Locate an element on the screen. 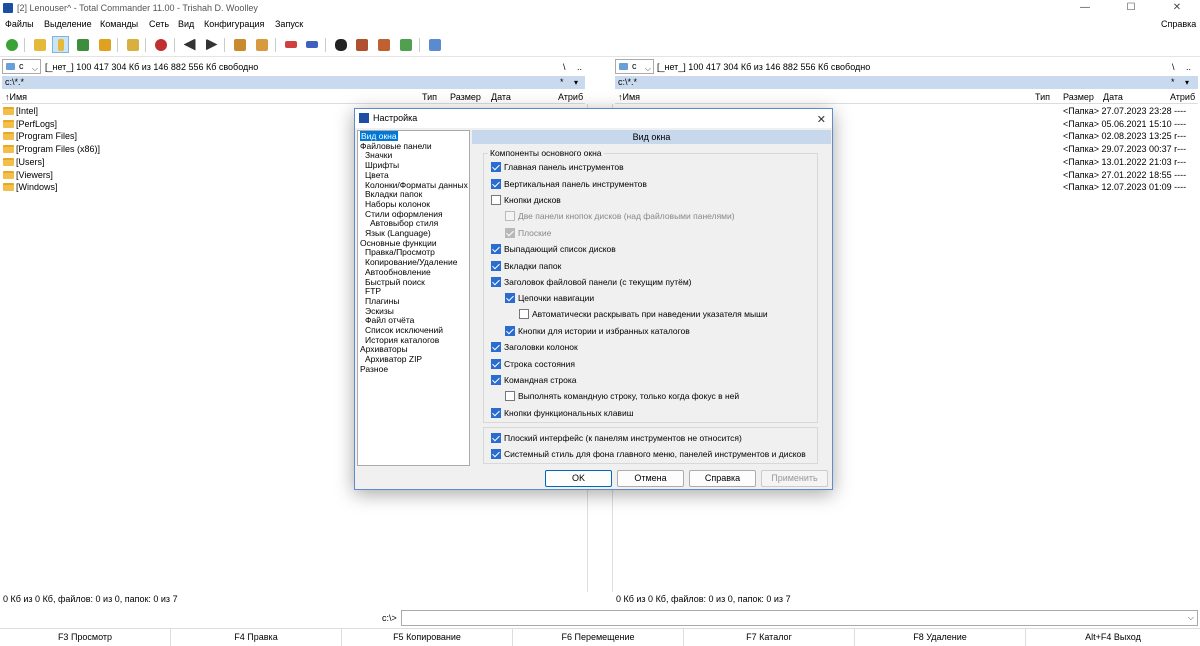 Image resolution: width=1200 pixels, height=646 pixels. left-file-row: [Program Files (x86)] is located at coordinates (51, 149).